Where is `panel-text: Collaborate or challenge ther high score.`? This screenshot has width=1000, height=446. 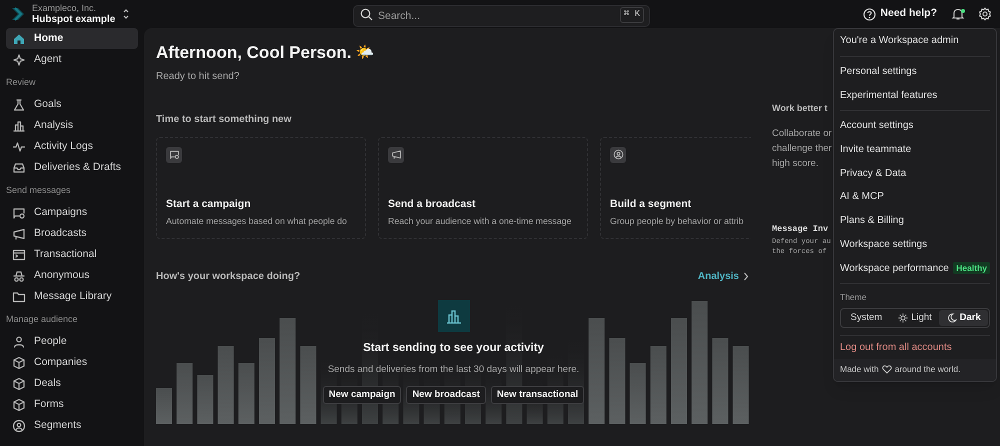 panel-text: Collaborate or challenge ther high score. is located at coordinates (802, 148).